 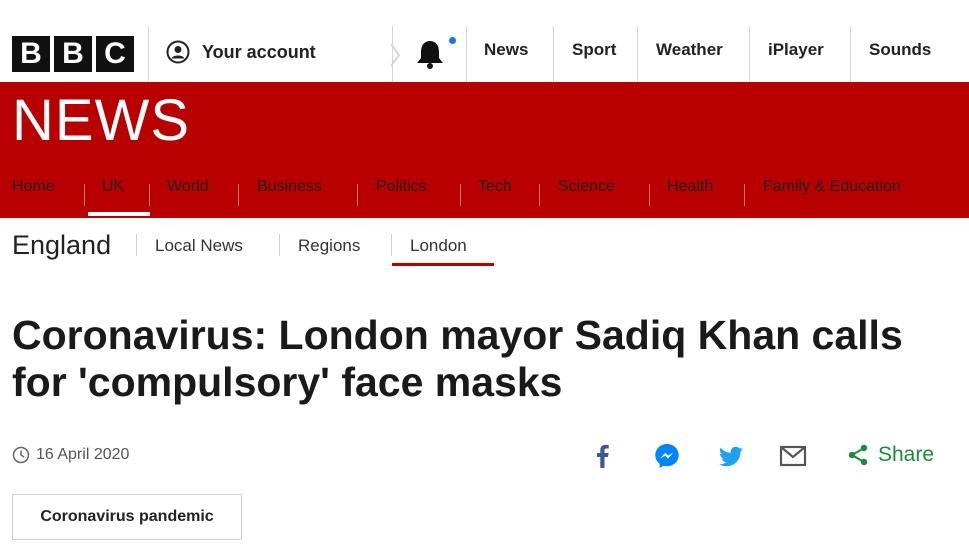 What do you see at coordinates (452, 40) in the screenshot?
I see `notification-dot` at bounding box center [452, 40].